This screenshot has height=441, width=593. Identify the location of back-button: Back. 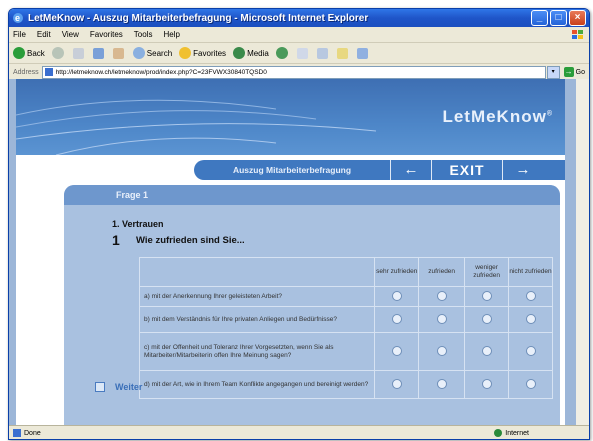
(29, 53).